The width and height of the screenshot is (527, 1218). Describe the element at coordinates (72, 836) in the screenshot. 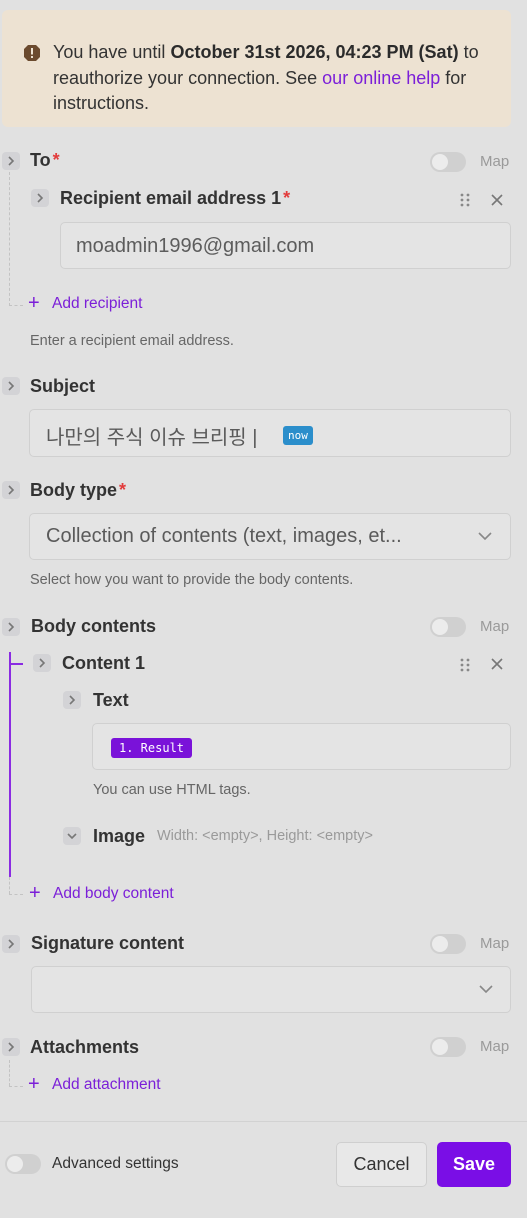

I see `image-collapse-chevron` at that location.